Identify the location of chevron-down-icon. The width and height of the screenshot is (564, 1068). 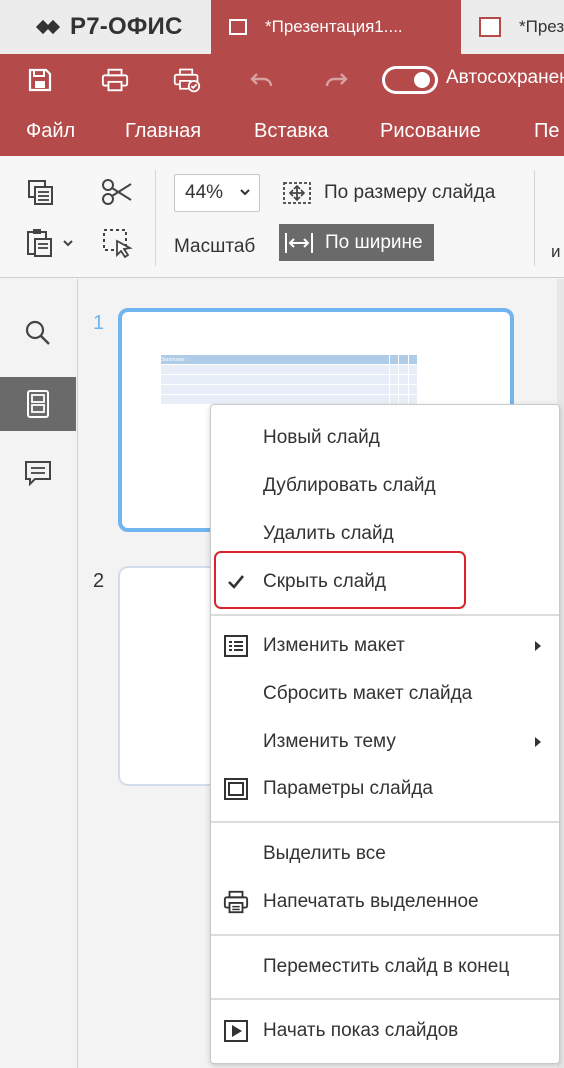
(245, 192).